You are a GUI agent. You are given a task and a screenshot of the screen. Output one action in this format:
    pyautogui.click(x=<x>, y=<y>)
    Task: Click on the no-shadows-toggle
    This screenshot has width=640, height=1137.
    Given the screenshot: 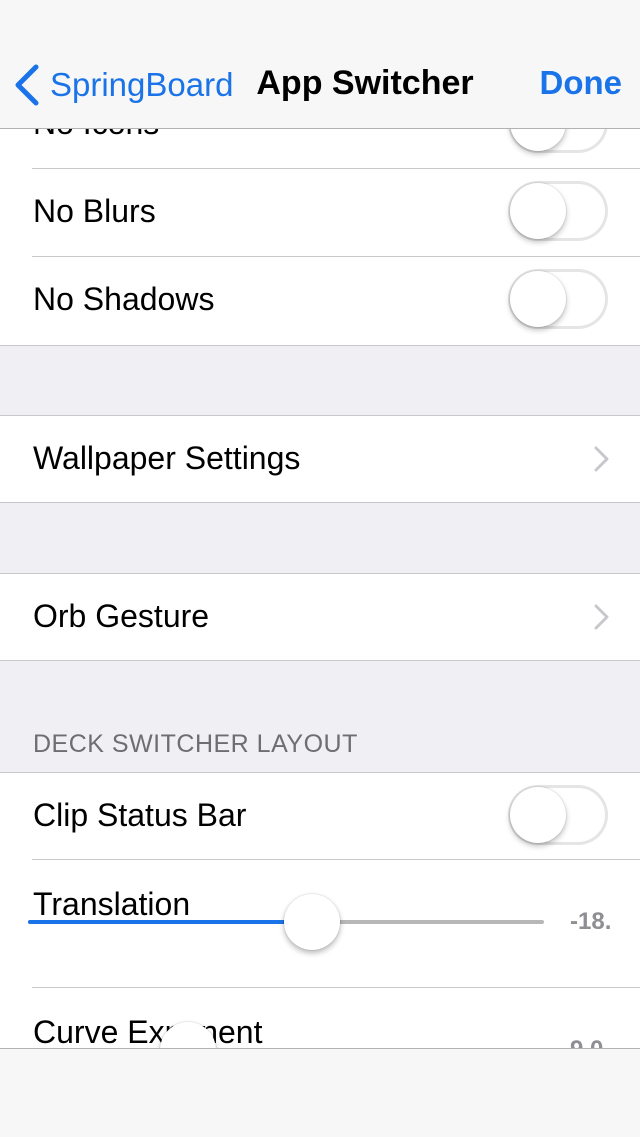 What is the action you would take?
    pyautogui.click(x=558, y=299)
    